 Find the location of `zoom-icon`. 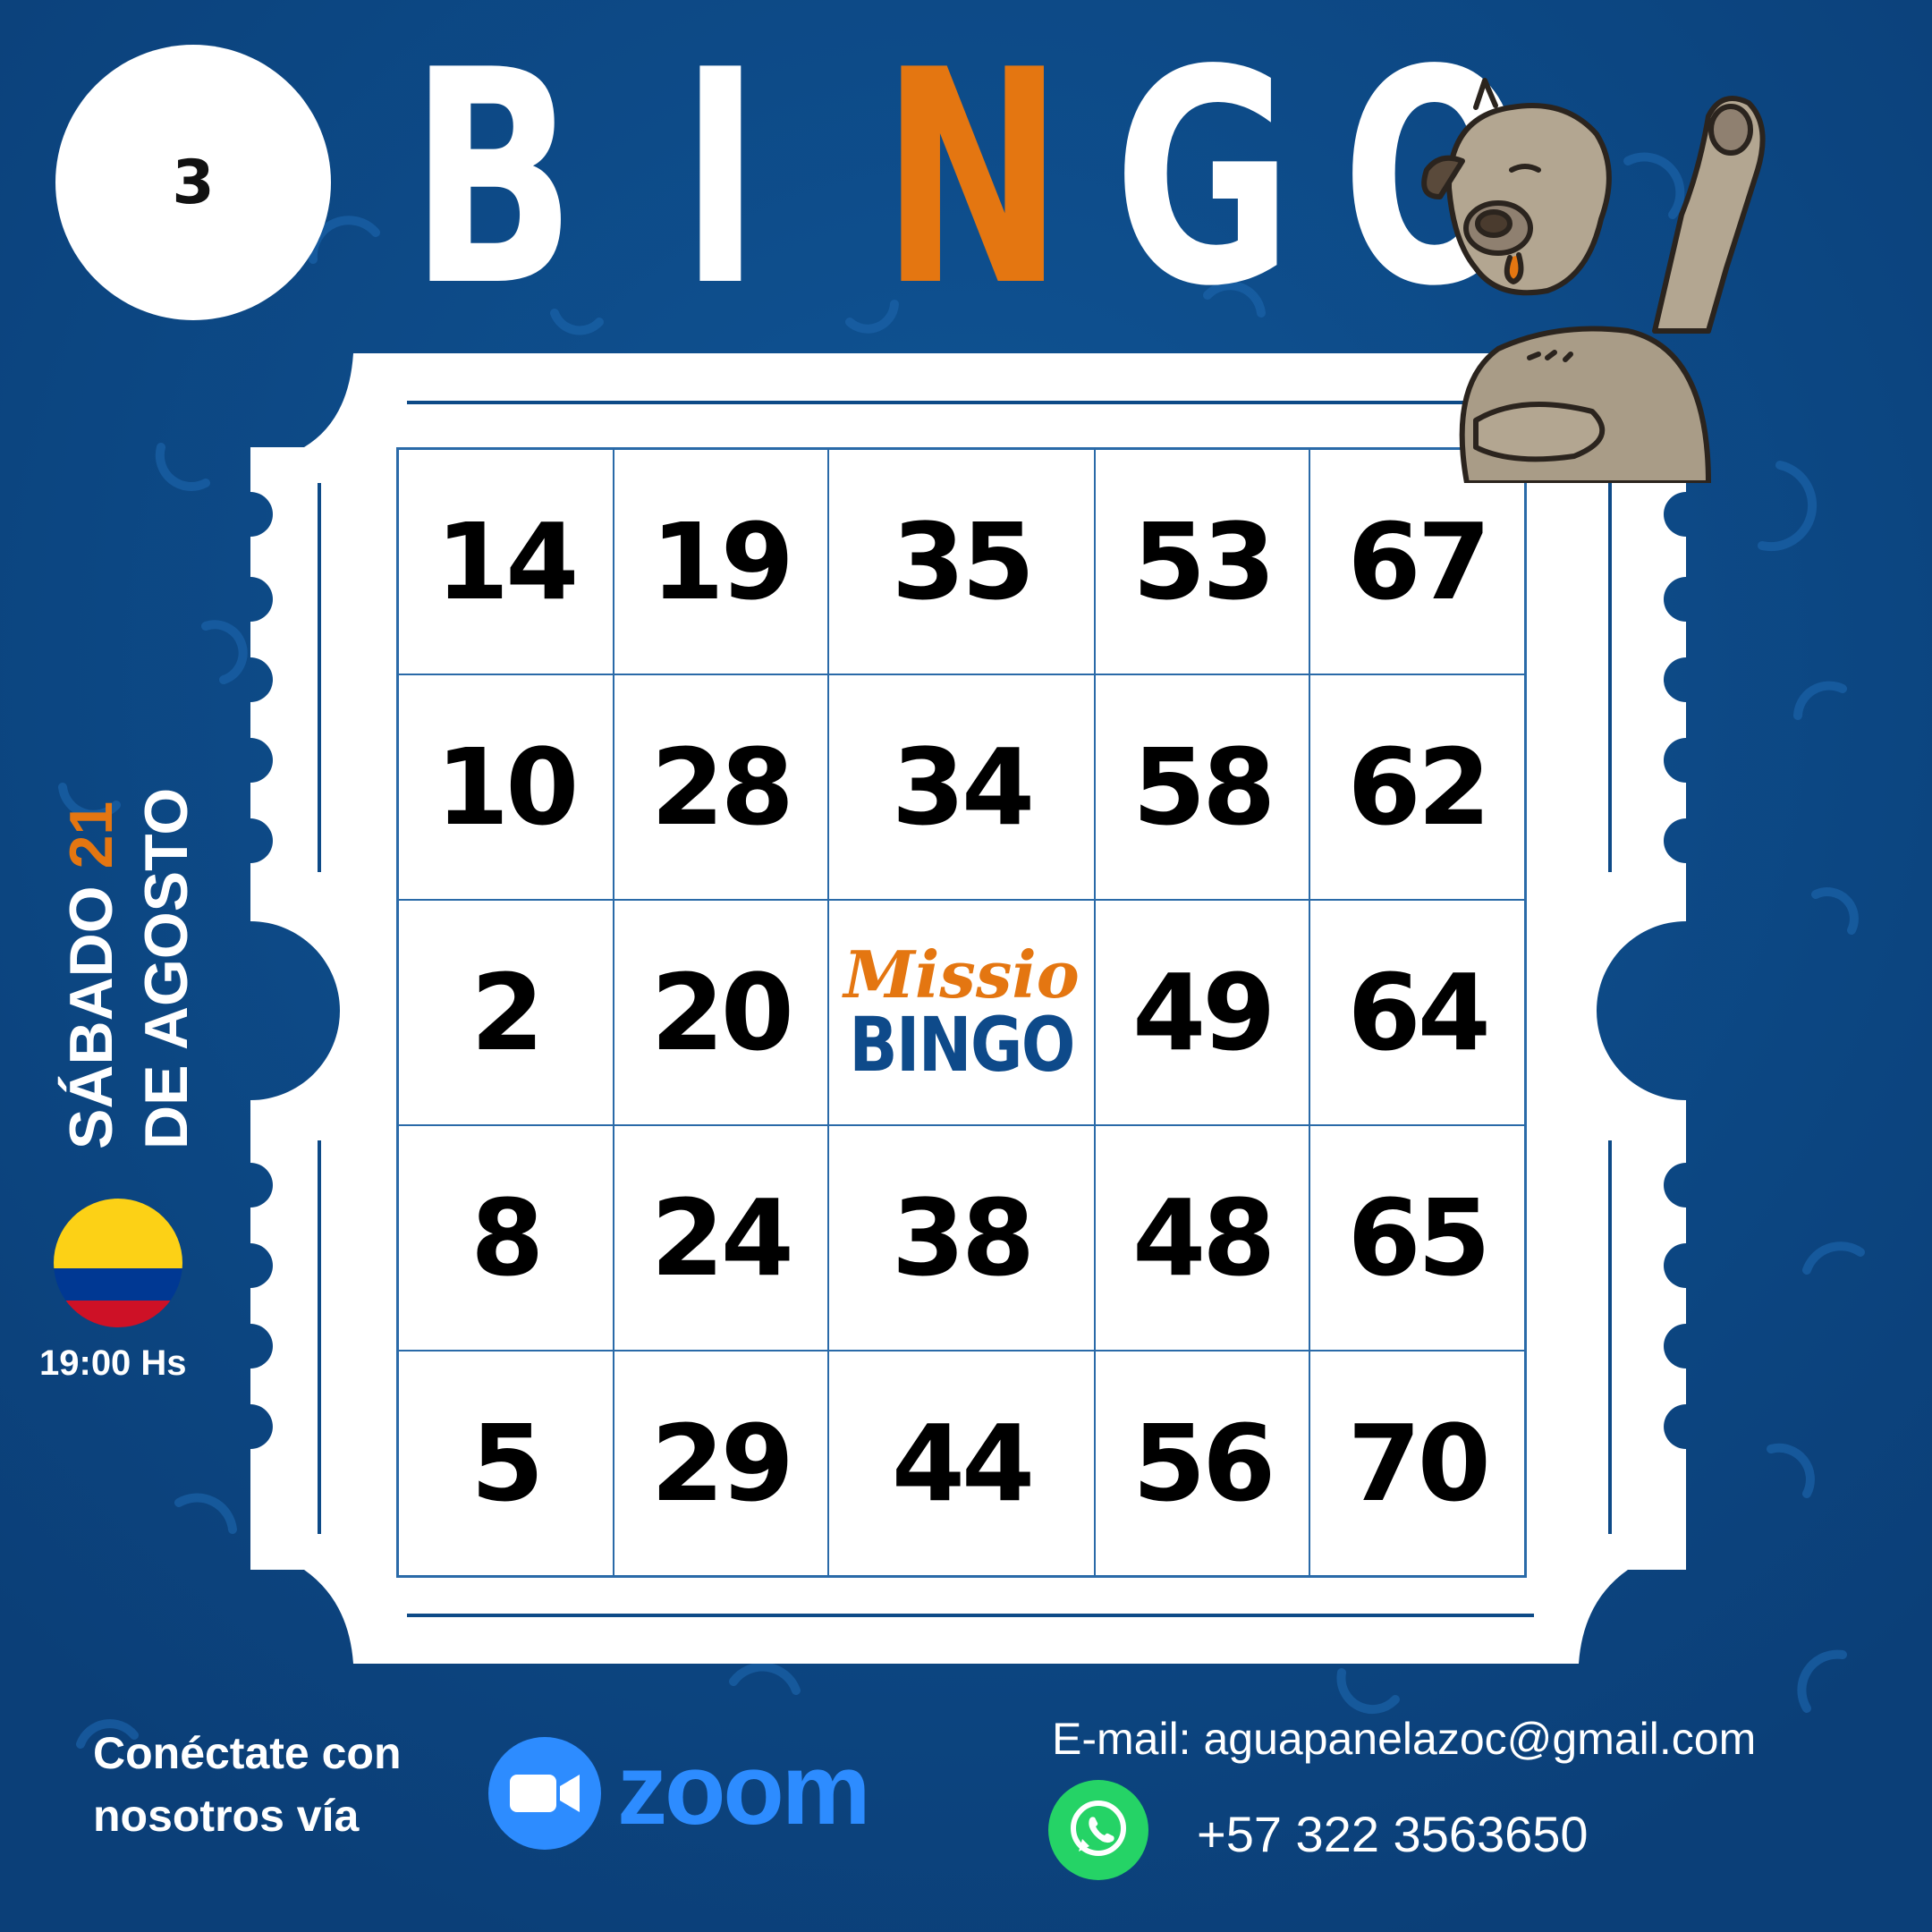

zoom-icon is located at coordinates (544, 1793).